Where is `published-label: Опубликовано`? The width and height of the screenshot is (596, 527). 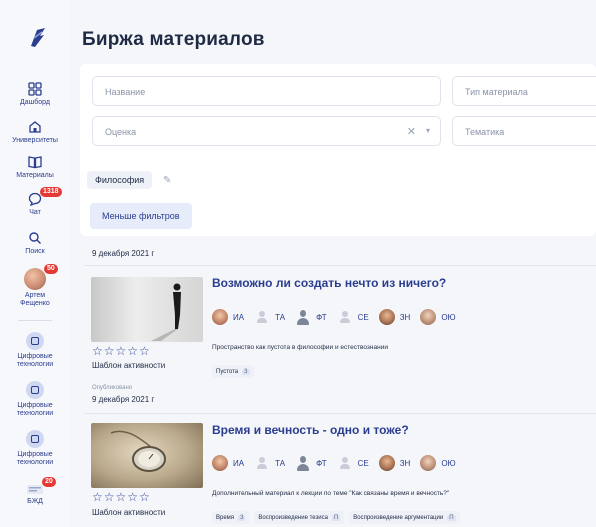
published-label: Опубликовано is located at coordinates (112, 388).